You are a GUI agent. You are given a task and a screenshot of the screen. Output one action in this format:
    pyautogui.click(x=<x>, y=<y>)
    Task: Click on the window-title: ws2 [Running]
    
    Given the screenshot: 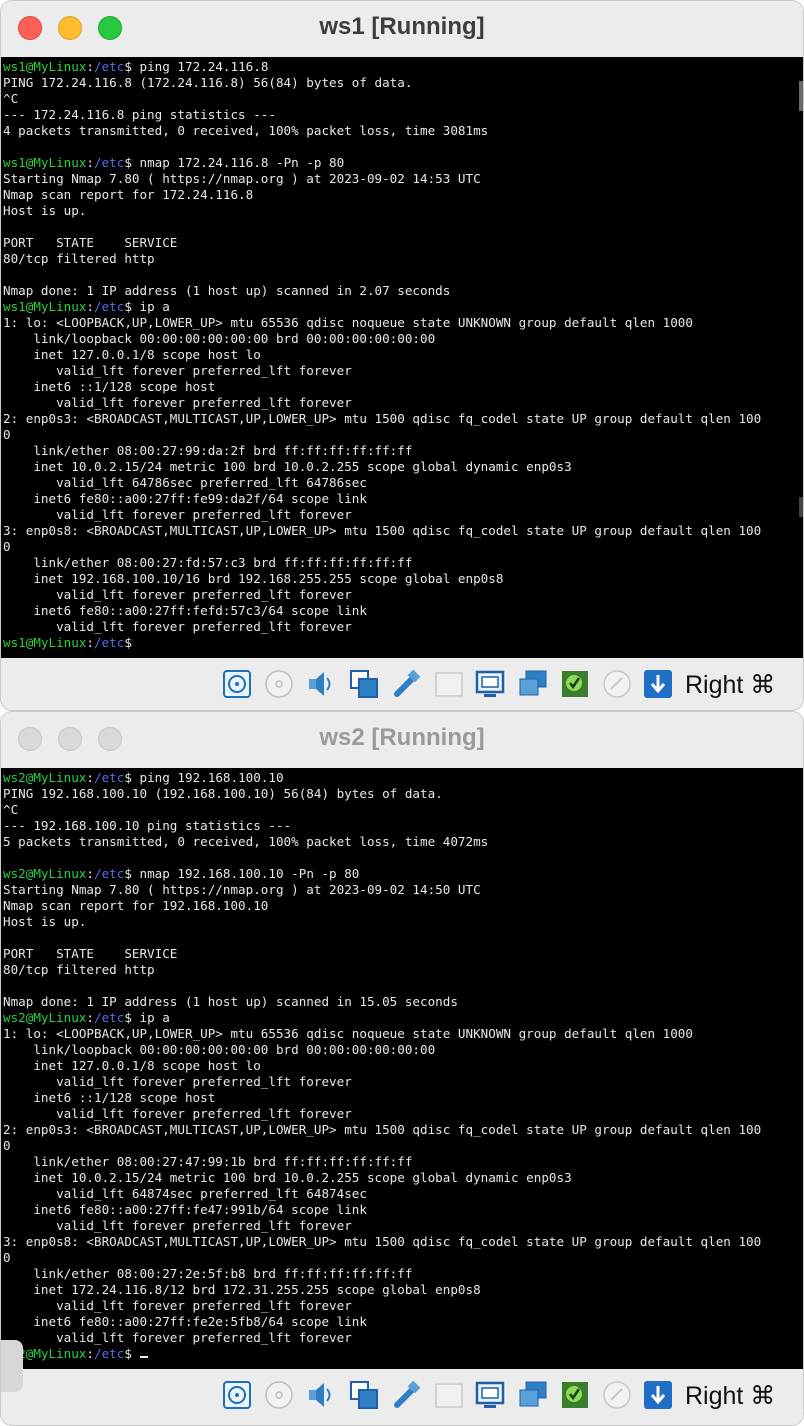 What is the action you would take?
    pyautogui.click(x=402, y=737)
    